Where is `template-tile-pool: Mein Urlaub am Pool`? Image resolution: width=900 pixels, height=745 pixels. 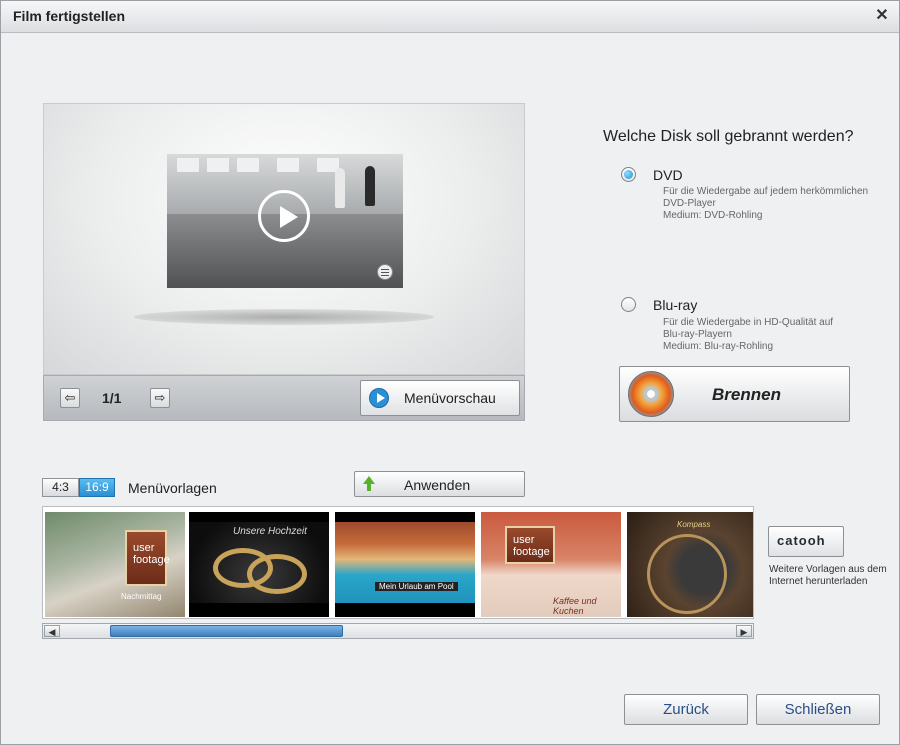 template-tile-pool: Mein Urlaub am Pool is located at coordinates (405, 564).